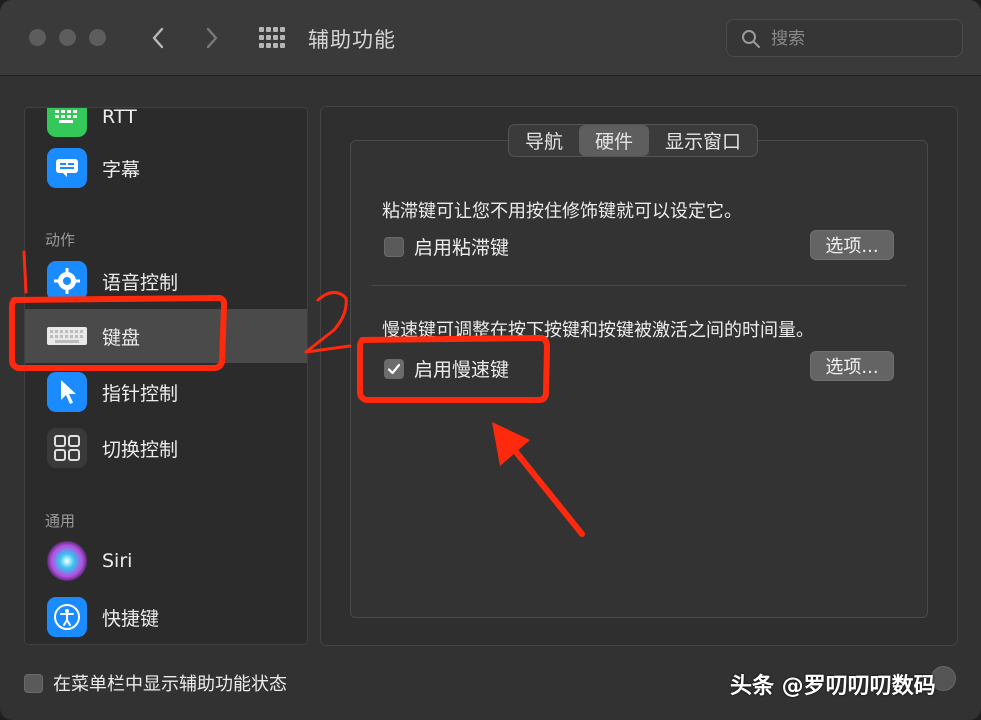 The image size is (981, 720). Describe the element at coordinates (67, 37) in the screenshot. I see `minimize-window-button` at that location.